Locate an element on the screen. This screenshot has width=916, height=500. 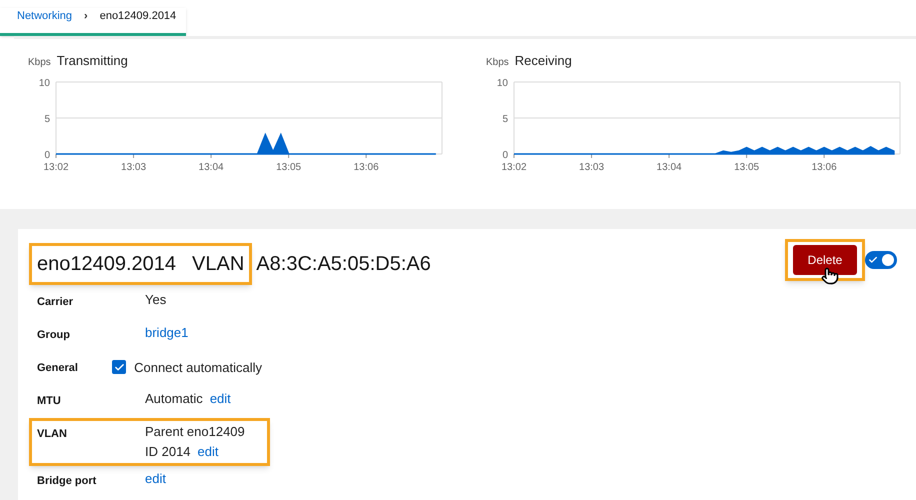
field-label: Group is located at coordinates (54, 335).